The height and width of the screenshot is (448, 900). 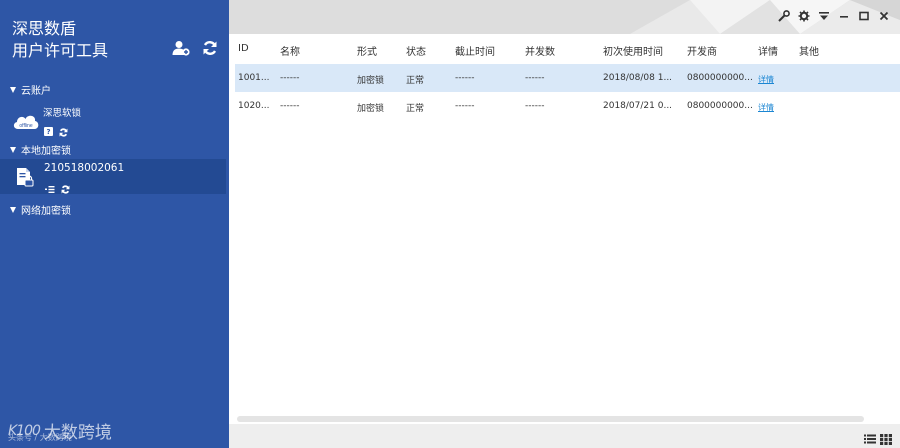 I want to click on title-bar, so click(x=564, y=17).